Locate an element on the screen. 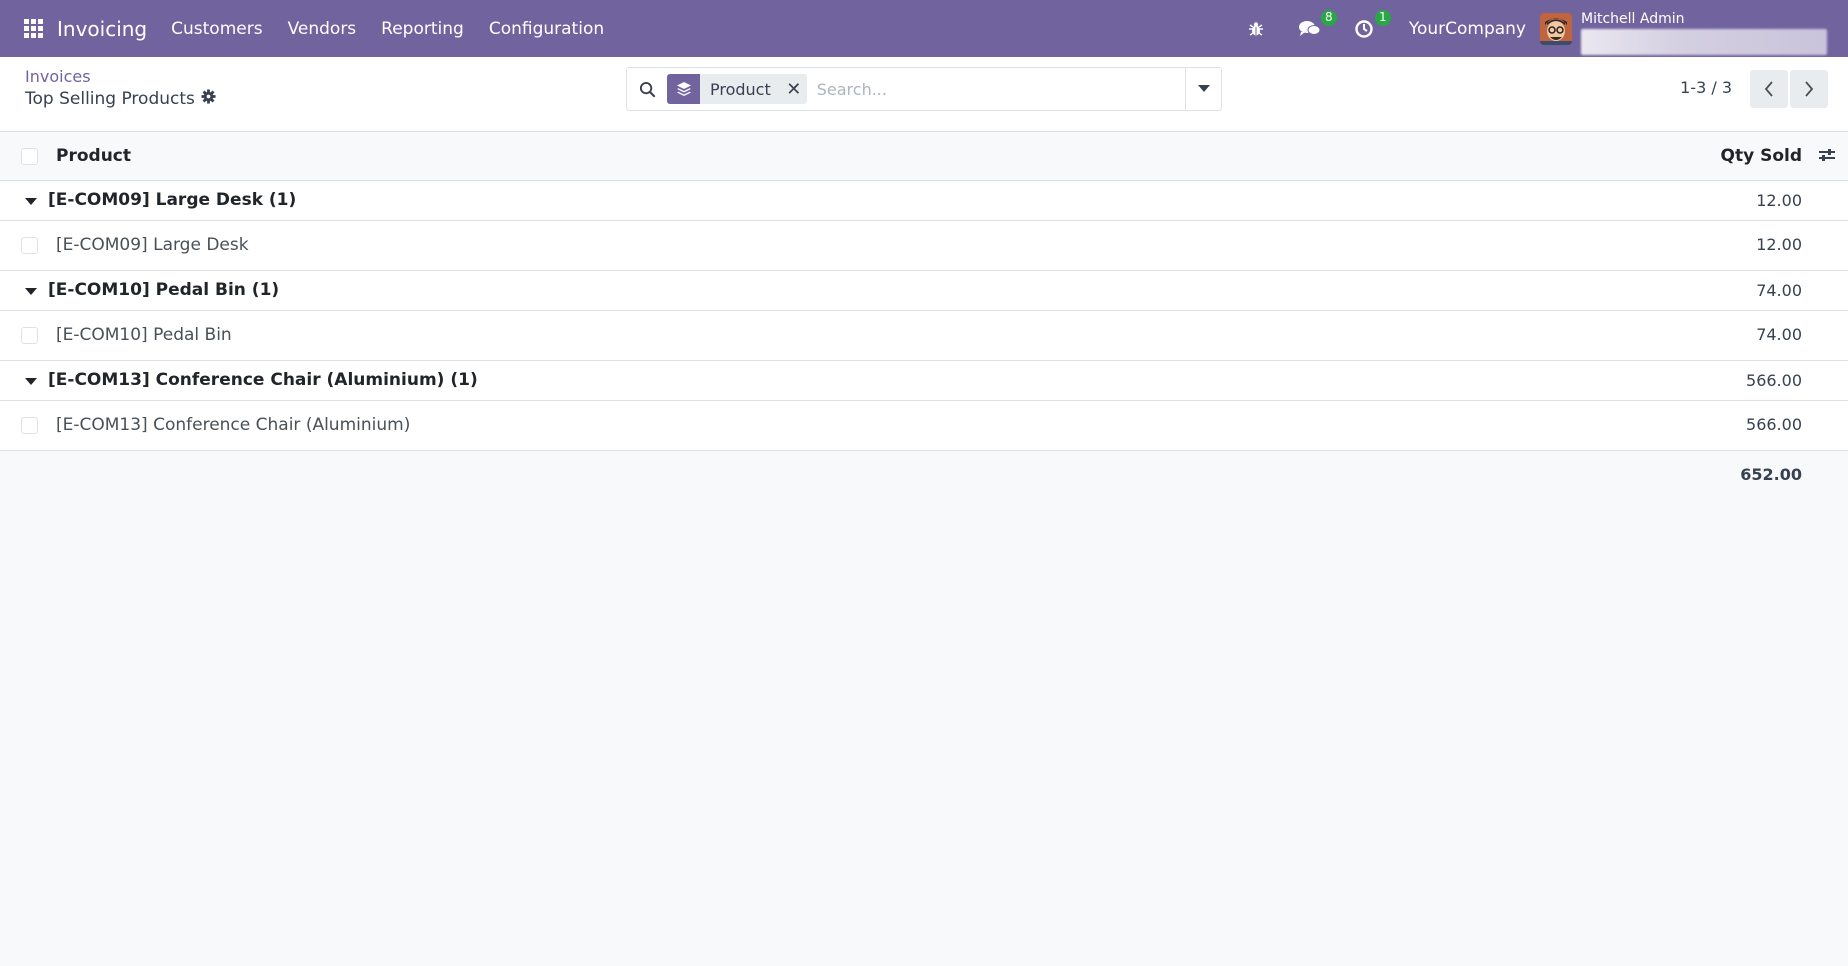 This screenshot has width=1848, height=966. close-icon: ✕ is located at coordinates (794, 89).